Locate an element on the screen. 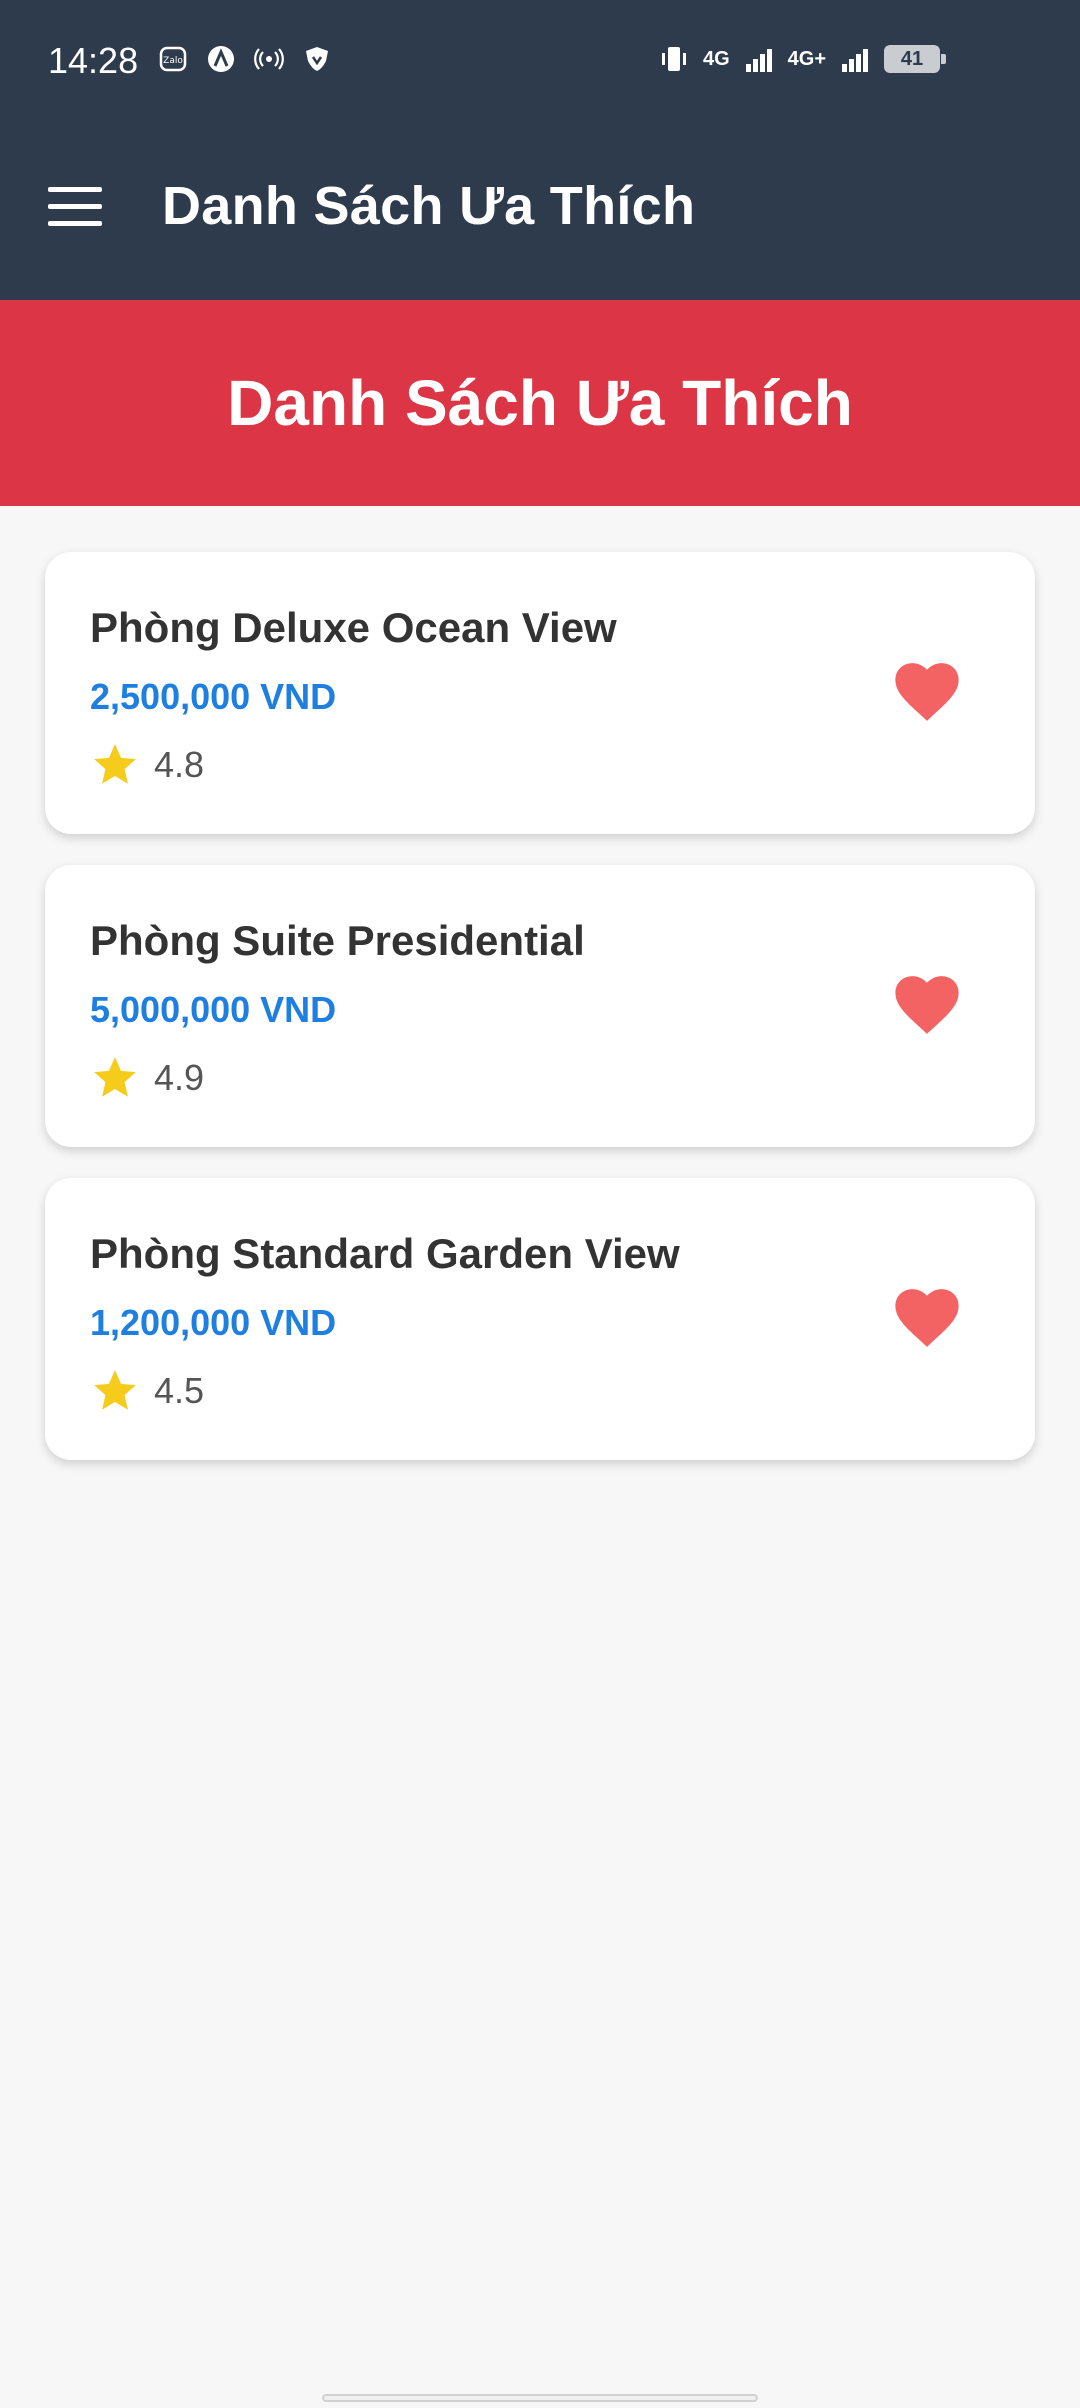 This screenshot has width=1080, height=2408. banner-title: Danh Sách Ưa Thích is located at coordinates (540, 403).